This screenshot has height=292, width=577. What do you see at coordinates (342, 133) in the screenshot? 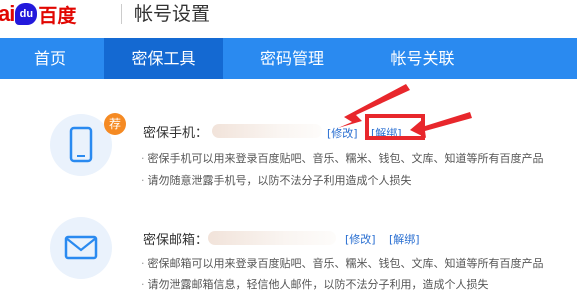
I see `phone-modify-link: [修改]` at bounding box center [342, 133].